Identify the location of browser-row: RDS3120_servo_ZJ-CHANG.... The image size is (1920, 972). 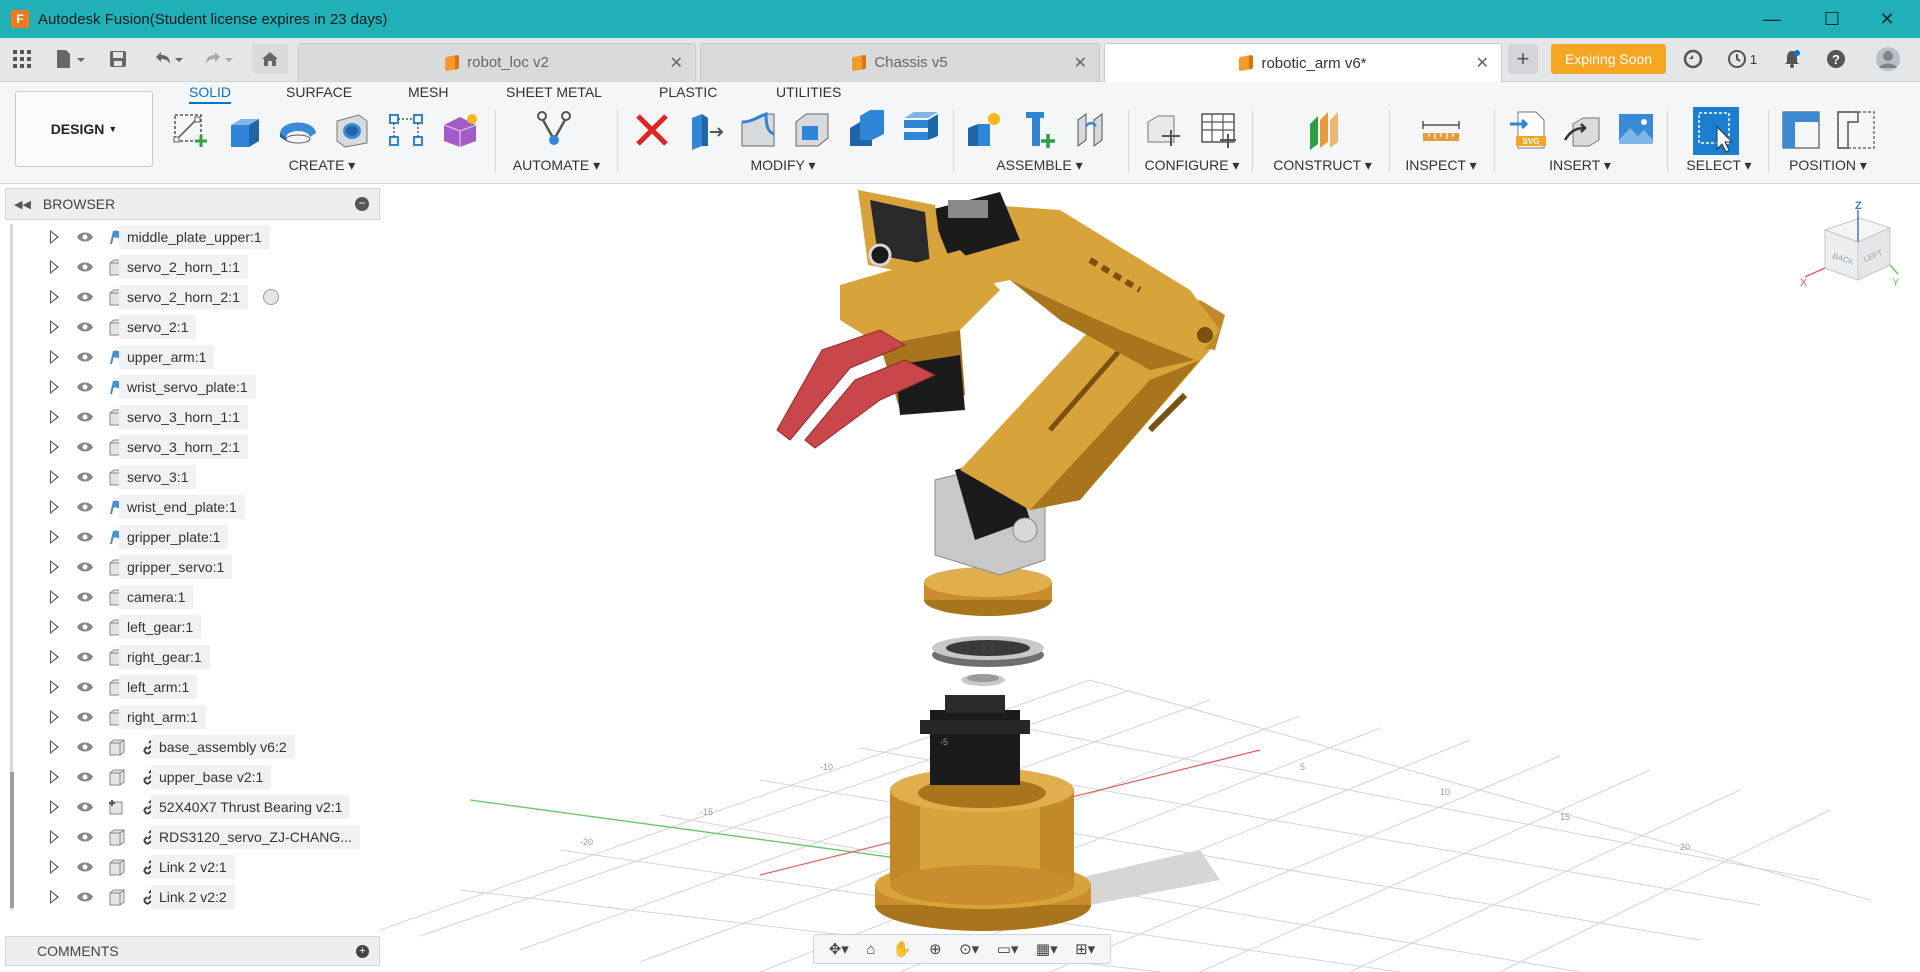
(195, 837).